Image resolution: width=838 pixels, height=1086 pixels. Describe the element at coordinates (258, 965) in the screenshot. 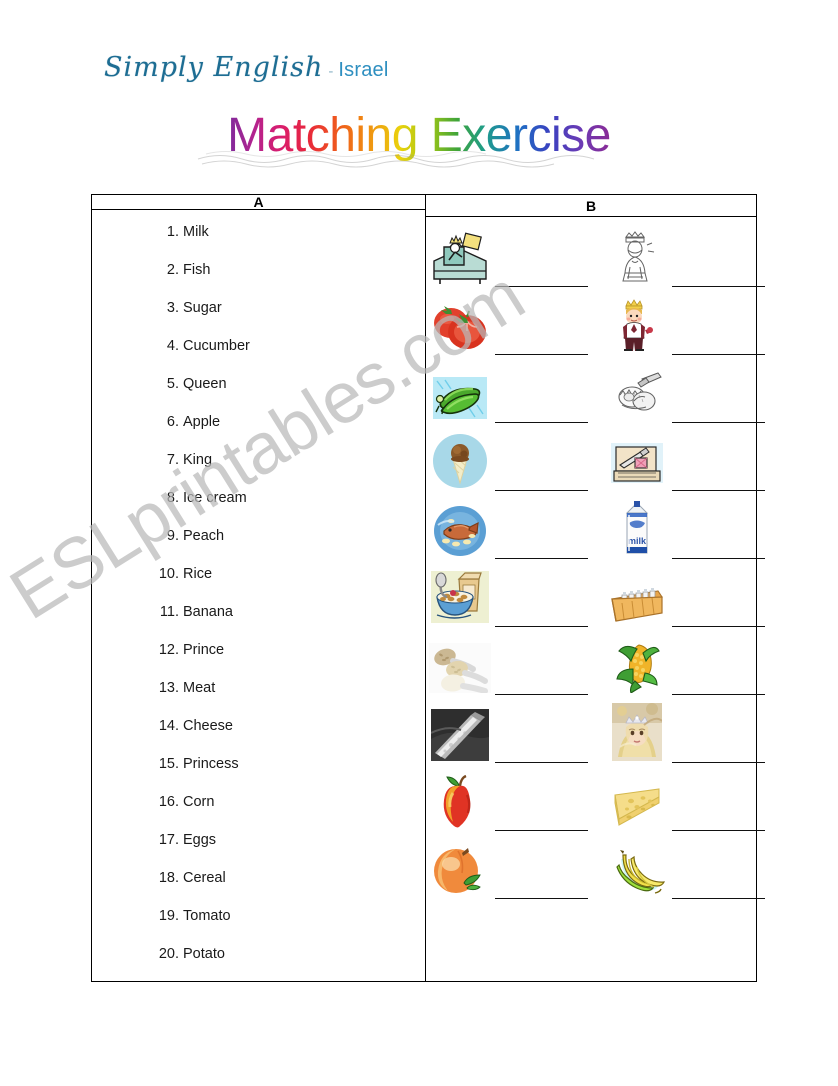

I see `list-item: 20. Potato` at that location.